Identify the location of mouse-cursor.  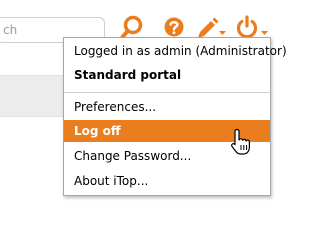
(241, 142).